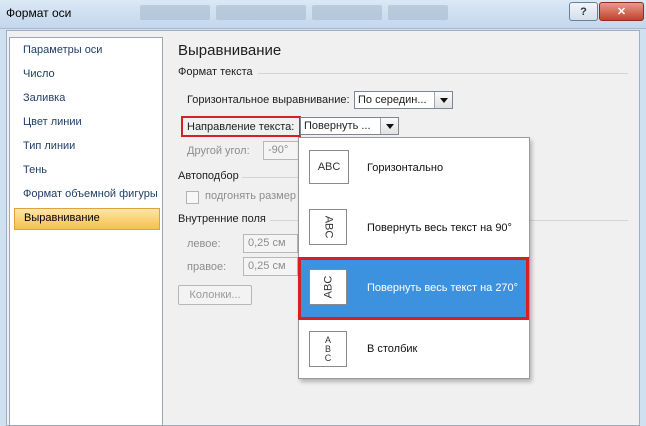 The image size is (646, 426). I want to click on title-bar: Формат оси ? ✕, so click(323, 14).